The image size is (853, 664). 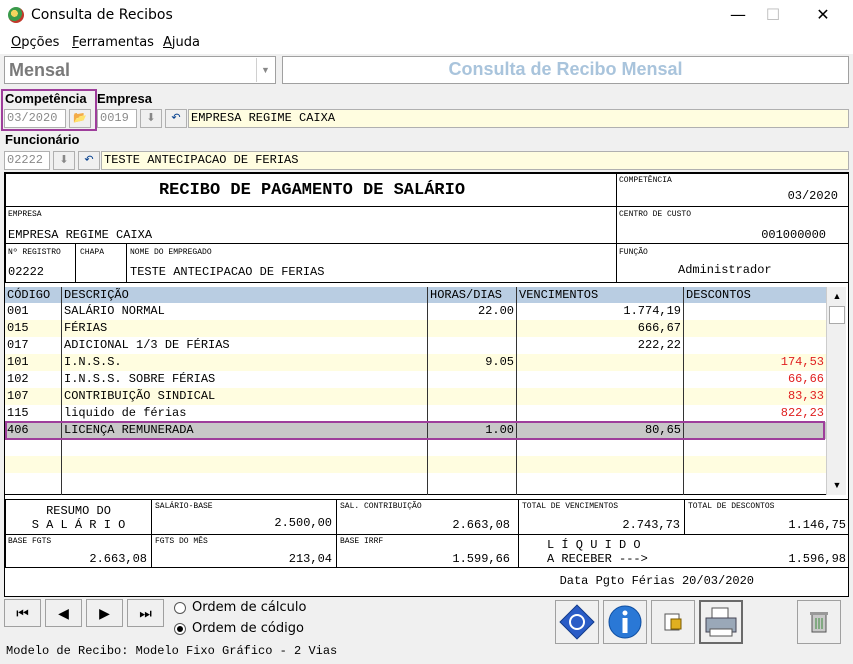 I want to click on order-calculo-radio, so click(x=180, y=608).